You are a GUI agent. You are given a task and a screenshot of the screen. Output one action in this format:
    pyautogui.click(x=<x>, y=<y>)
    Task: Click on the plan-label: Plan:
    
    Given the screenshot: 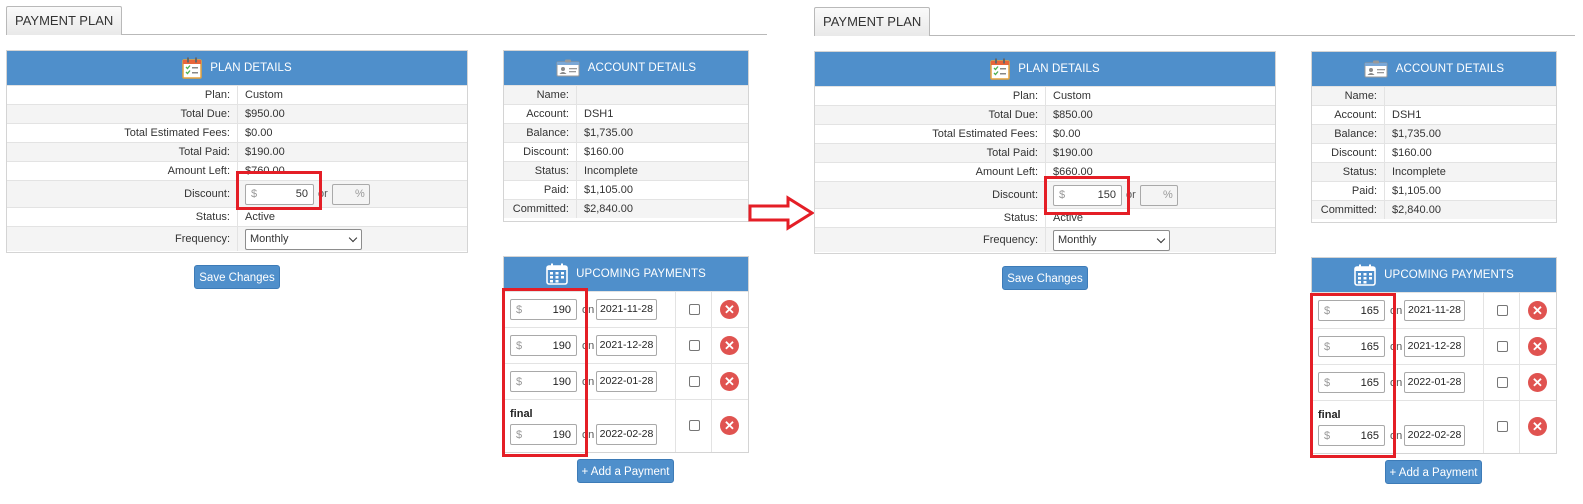 What is the action you would take?
    pyautogui.click(x=930, y=96)
    